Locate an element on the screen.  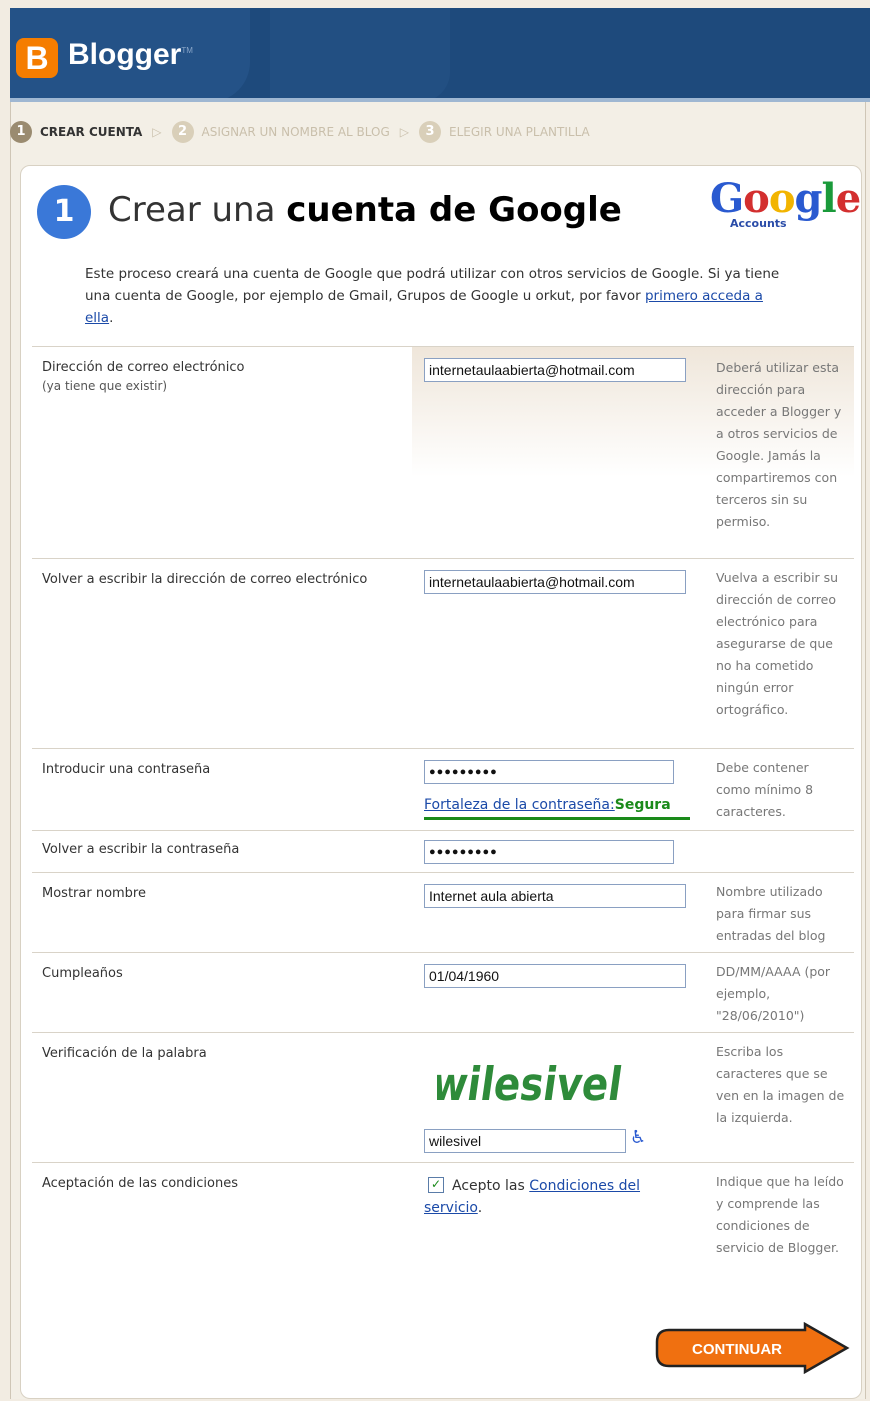
password-help: Debe contener como mínimo 8 caracteres. is located at coordinates (765, 789).